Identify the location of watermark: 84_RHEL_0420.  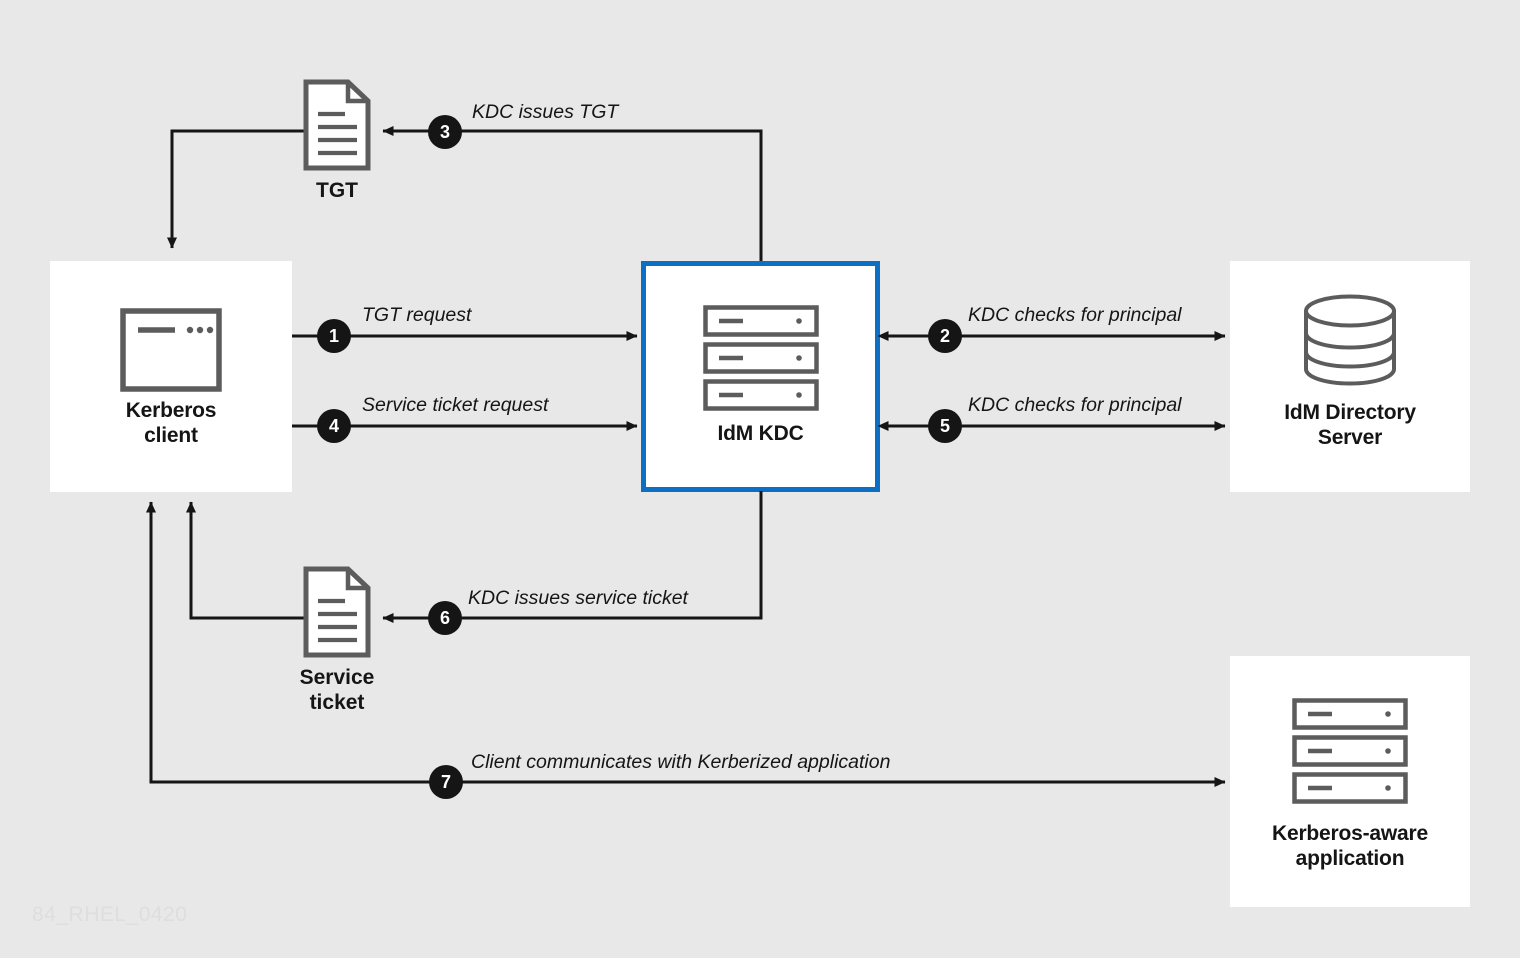
(110, 914).